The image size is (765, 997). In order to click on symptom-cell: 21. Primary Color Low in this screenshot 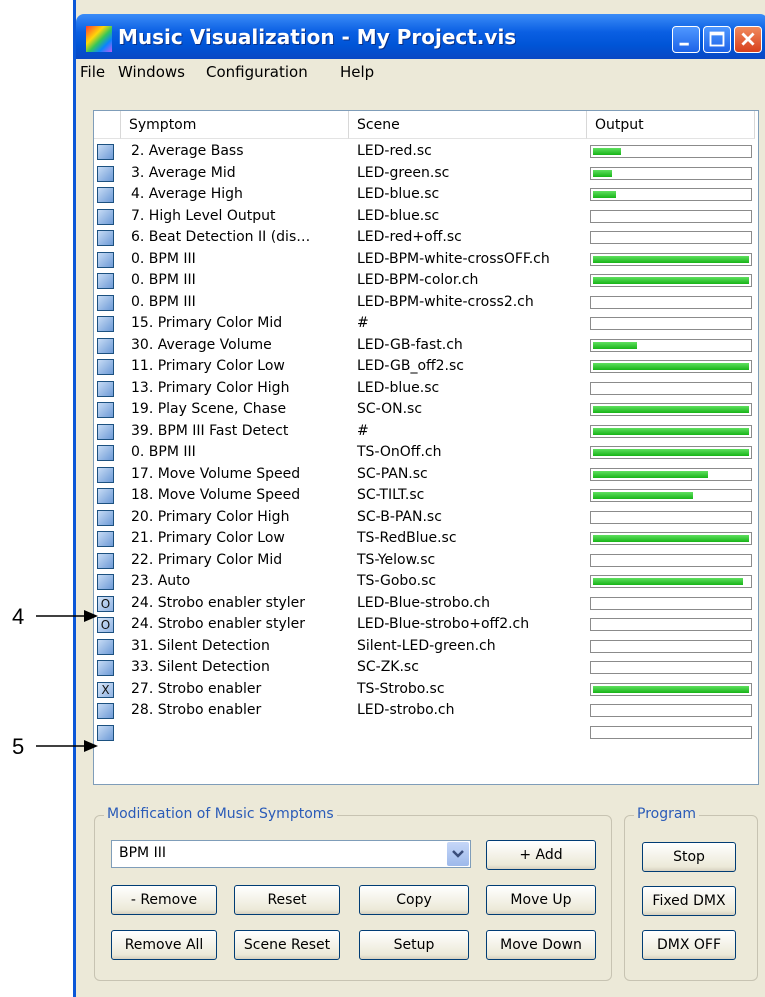, I will do `click(208, 538)`.